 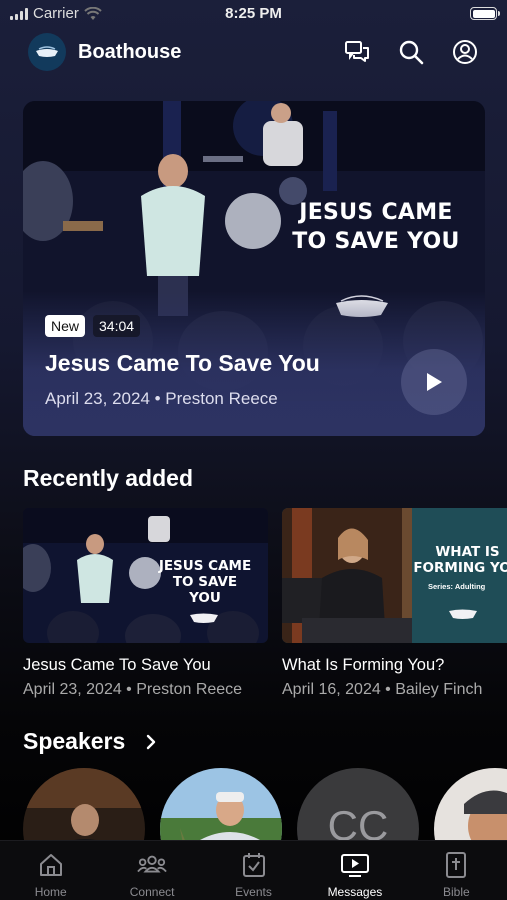 What do you see at coordinates (152, 865) in the screenshot?
I see `people-icon` at bounding box center [152, 865].